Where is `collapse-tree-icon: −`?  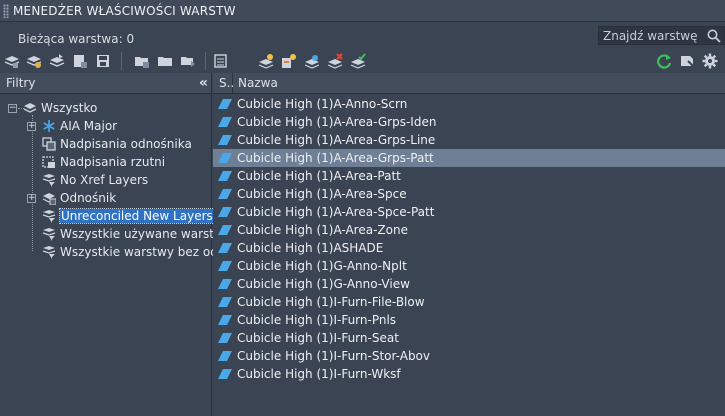 collapse-tree-icon: − is located at coordinates (12, 108).